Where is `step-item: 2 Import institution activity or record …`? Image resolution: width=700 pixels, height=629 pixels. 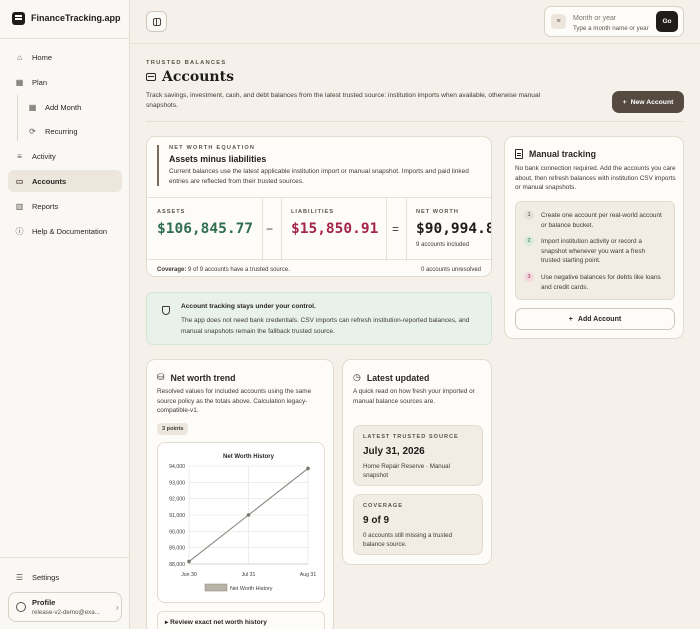
step-item: 2 Import institution activity or record … is located at coordinates (594, 251).